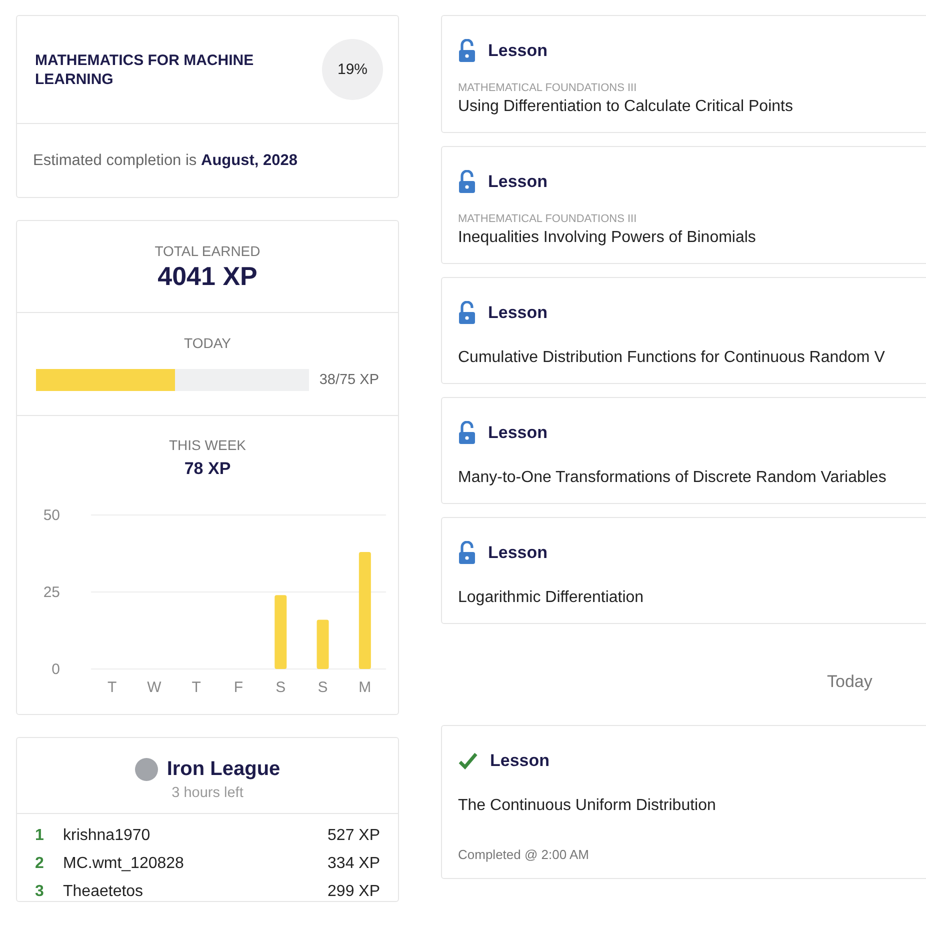 The image size is (926, 926). Describe the element at coordinates (587, 806) in the screenshot. I see `lesson-title: The Continuous Uniform Distribution` at that location.